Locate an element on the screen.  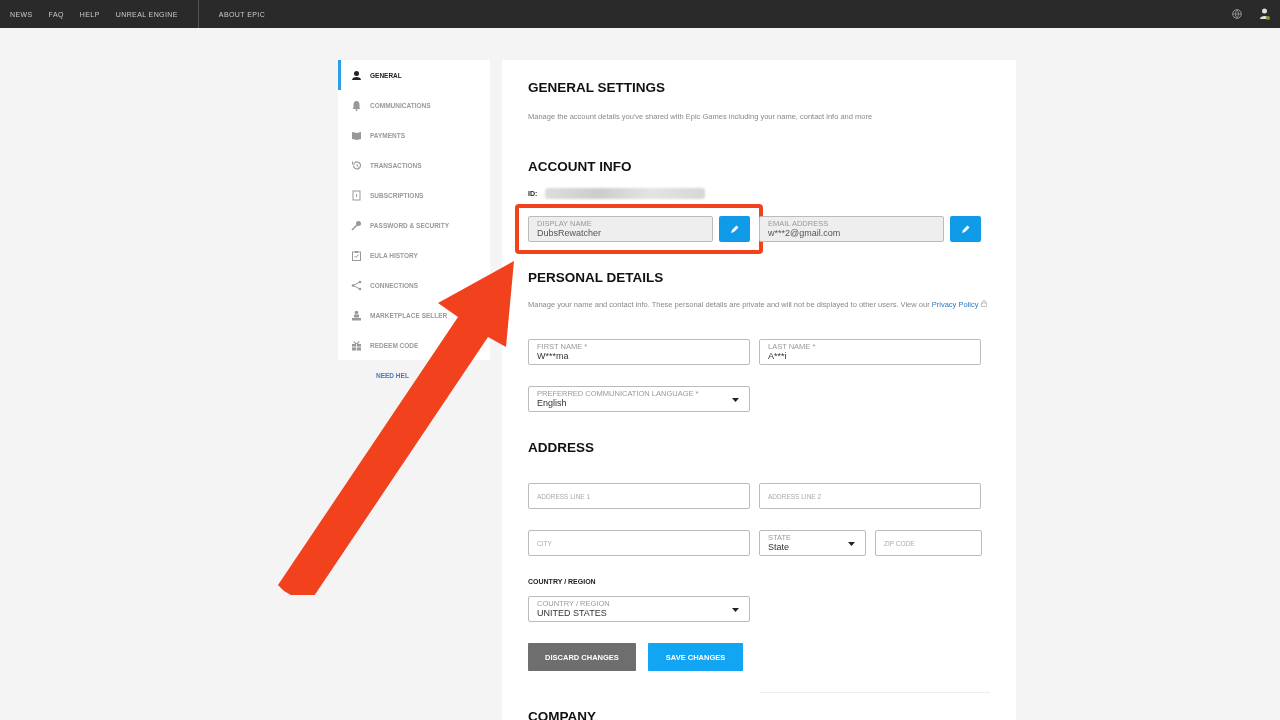
section-title: ACCOUNT INFO is located at coordinates (580, 166).